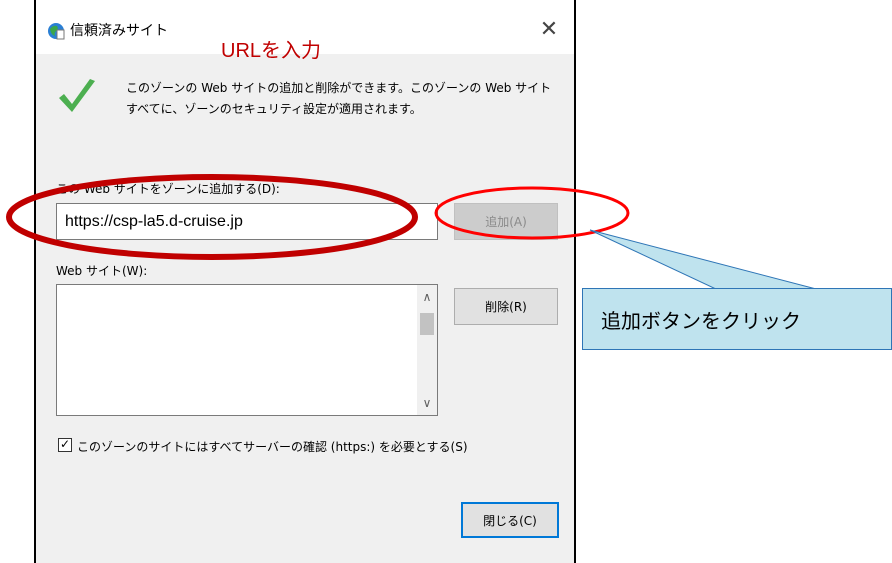 This screenshot has width=892, height=563. Describe the element at coordinates (705, 260) in the screenshot. I see `callout-pointer` at that location.